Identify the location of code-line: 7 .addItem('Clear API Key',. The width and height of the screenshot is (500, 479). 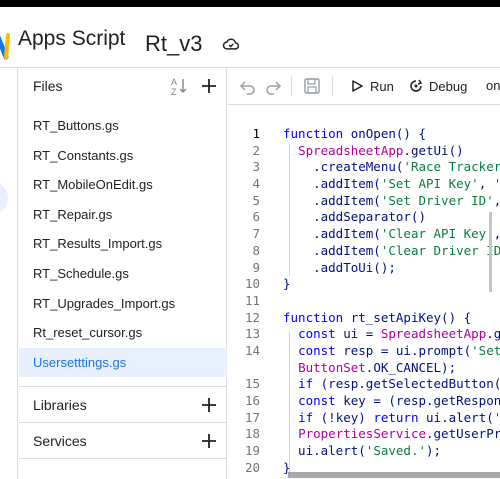
(364, 234).